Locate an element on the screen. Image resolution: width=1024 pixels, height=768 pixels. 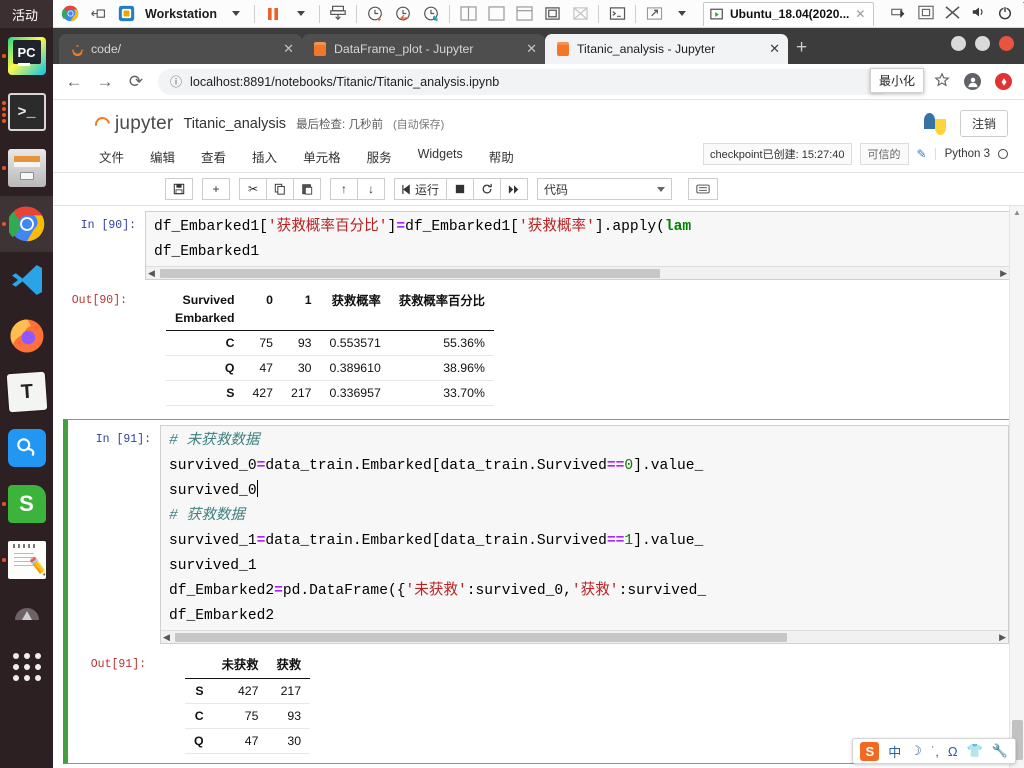
code-hscrollbar-90: ◀ ▶ is located at coordinates (577, 272).